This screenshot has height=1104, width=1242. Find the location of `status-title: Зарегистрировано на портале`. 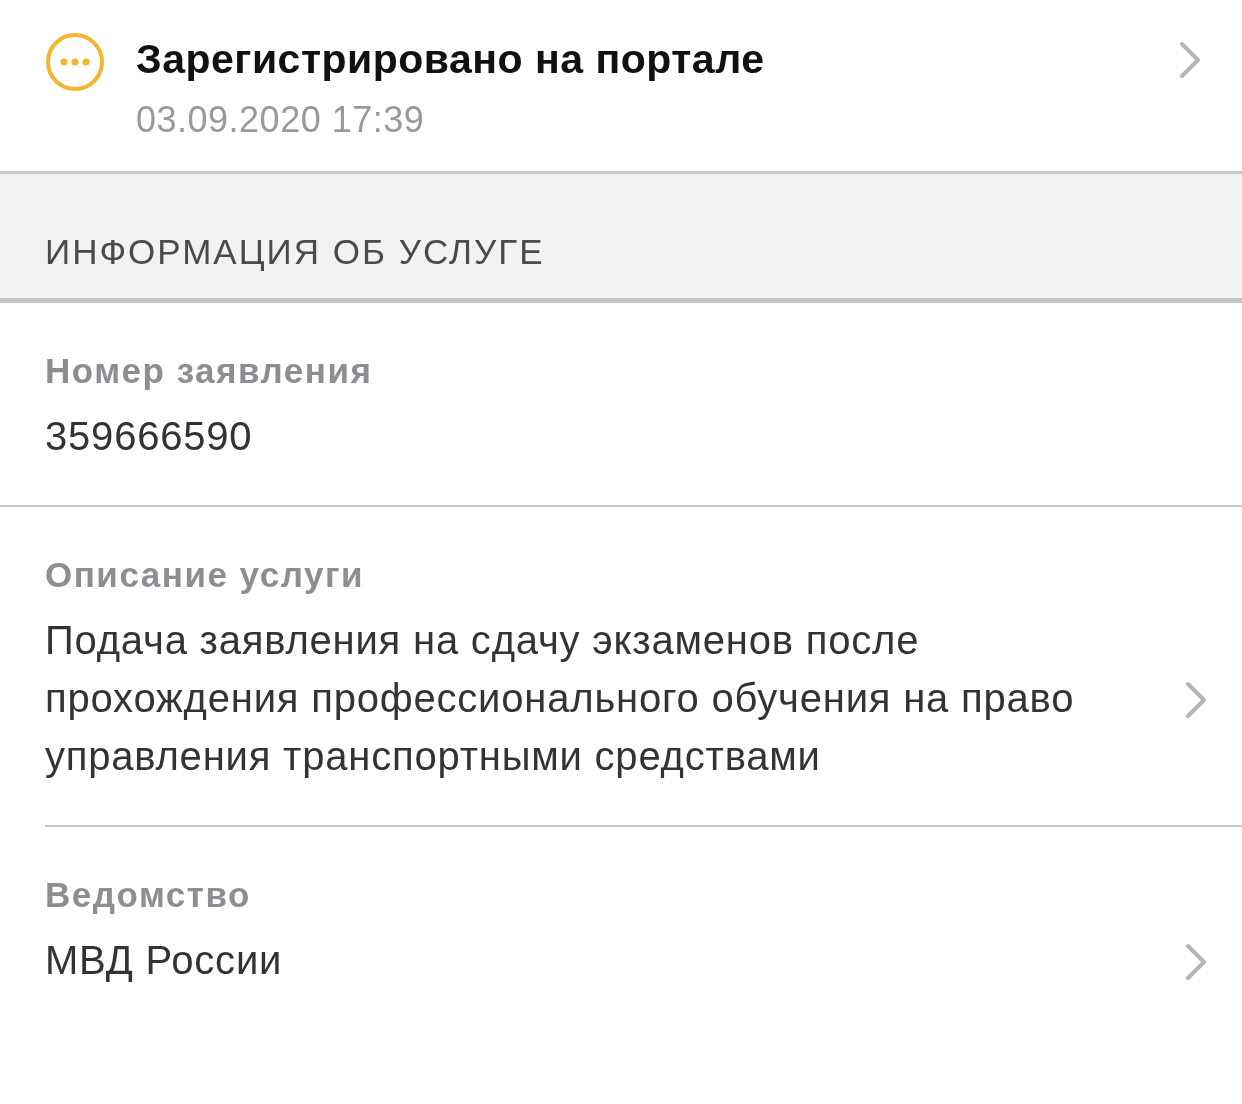

status-title: Зарегистрировано на портале is located at coordinates (451, 59).